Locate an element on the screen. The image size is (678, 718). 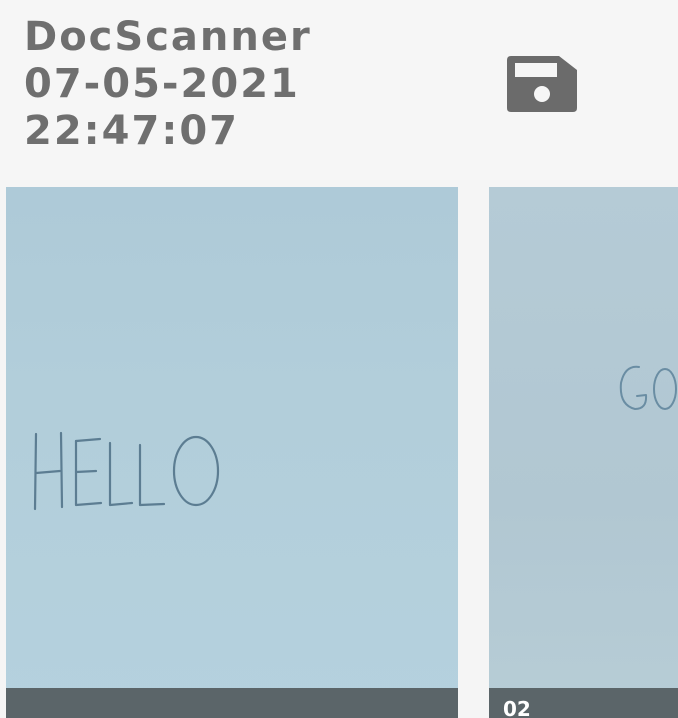
document-date: 07-05-2021 is located at coordinates (162, 84).